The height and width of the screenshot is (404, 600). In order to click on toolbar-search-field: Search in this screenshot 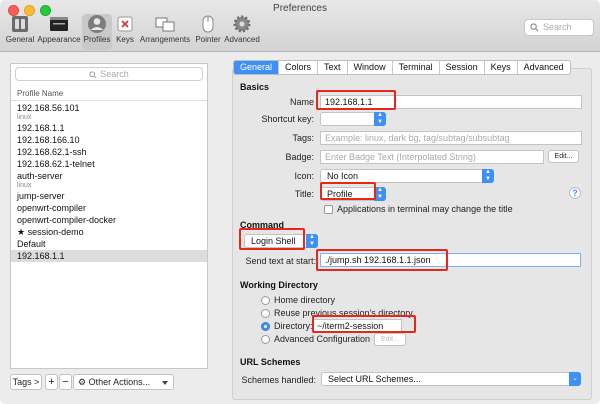, I will do `click(559, 27)`.